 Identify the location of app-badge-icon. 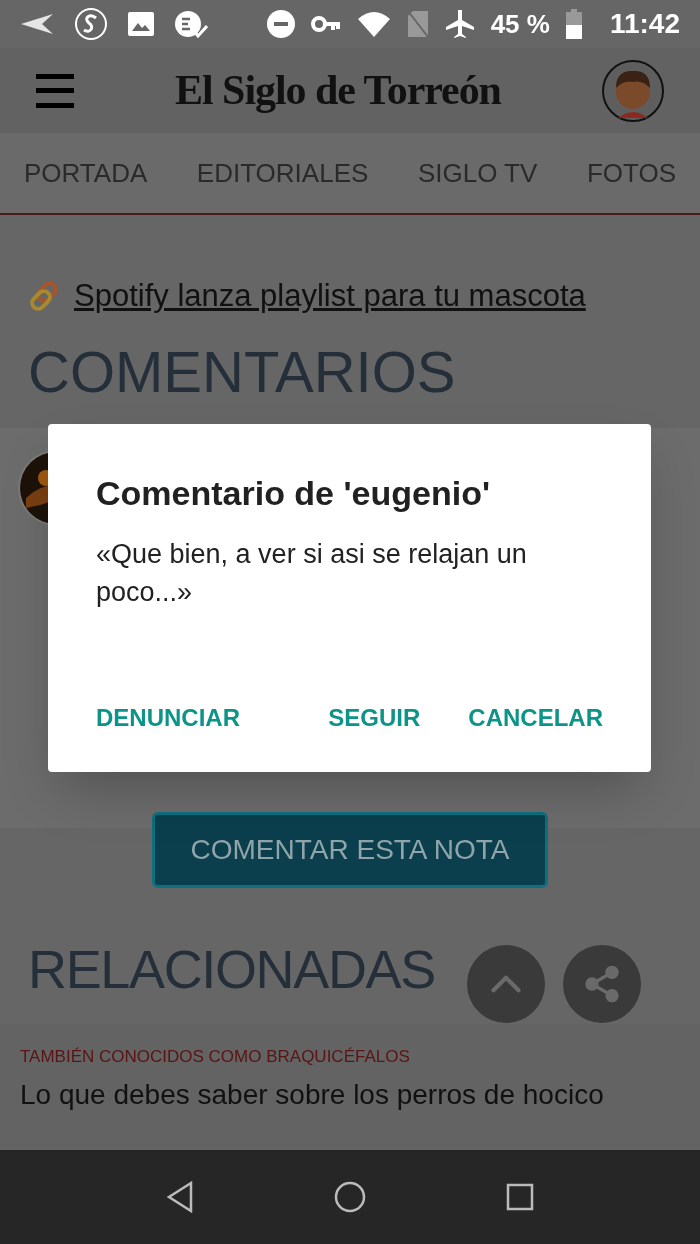
(191, 24).